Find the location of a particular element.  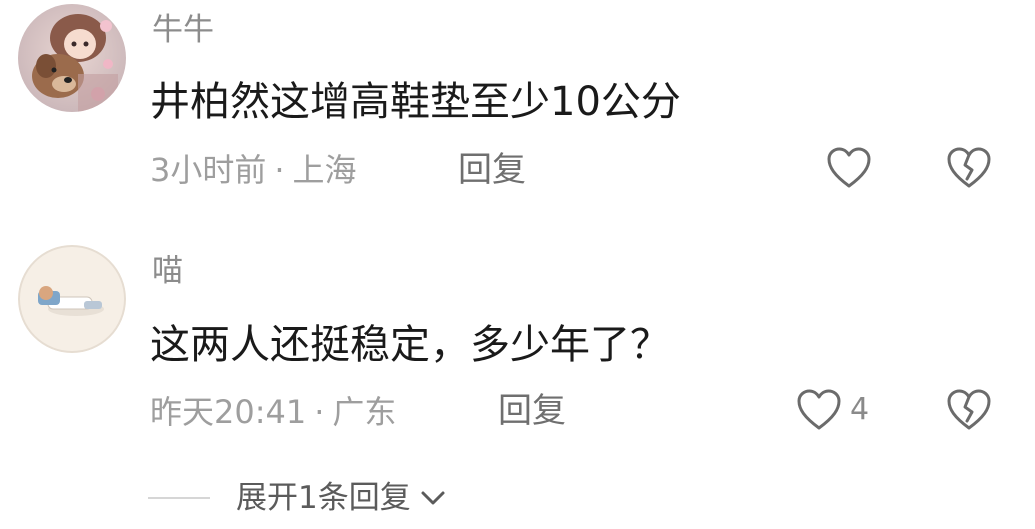

comment-time: 3小时前 is located at coordinates (208, 170).